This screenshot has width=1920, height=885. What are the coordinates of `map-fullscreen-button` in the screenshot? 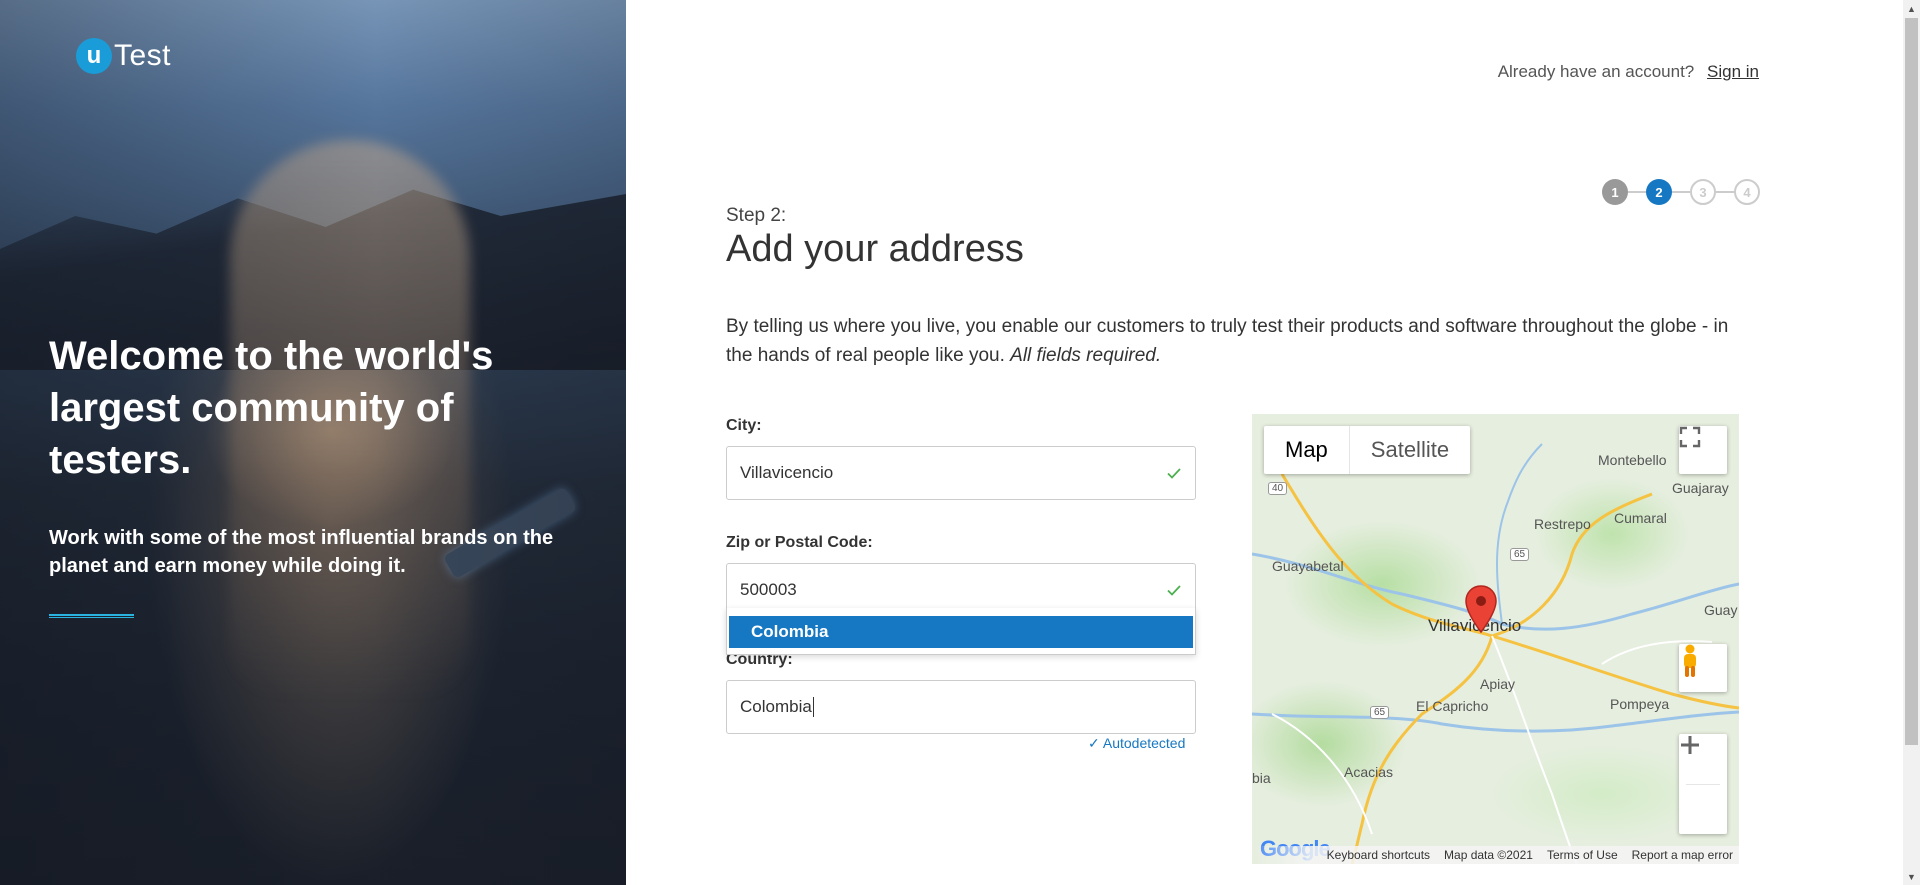 It's located at (1703, 450).